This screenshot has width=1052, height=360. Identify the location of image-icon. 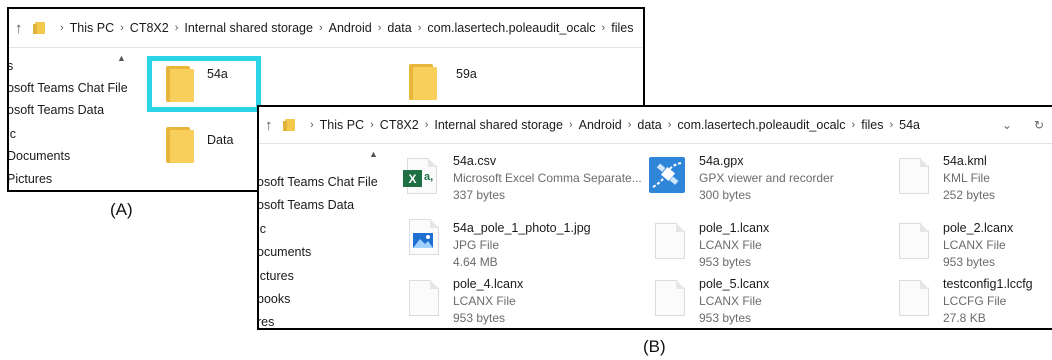
(424, 237).